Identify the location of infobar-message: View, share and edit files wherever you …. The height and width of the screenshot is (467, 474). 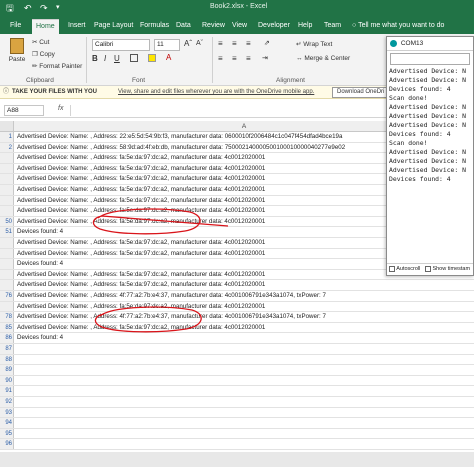
(216, 92).